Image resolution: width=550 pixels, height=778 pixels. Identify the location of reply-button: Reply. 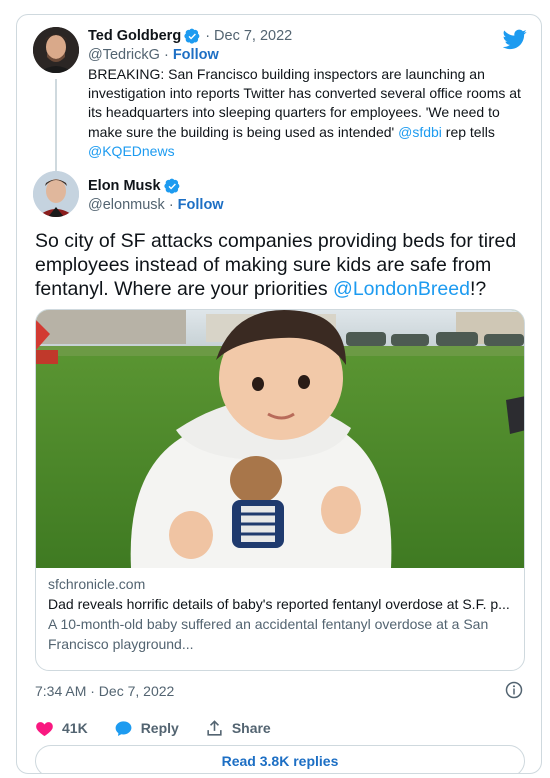
(146, 728).